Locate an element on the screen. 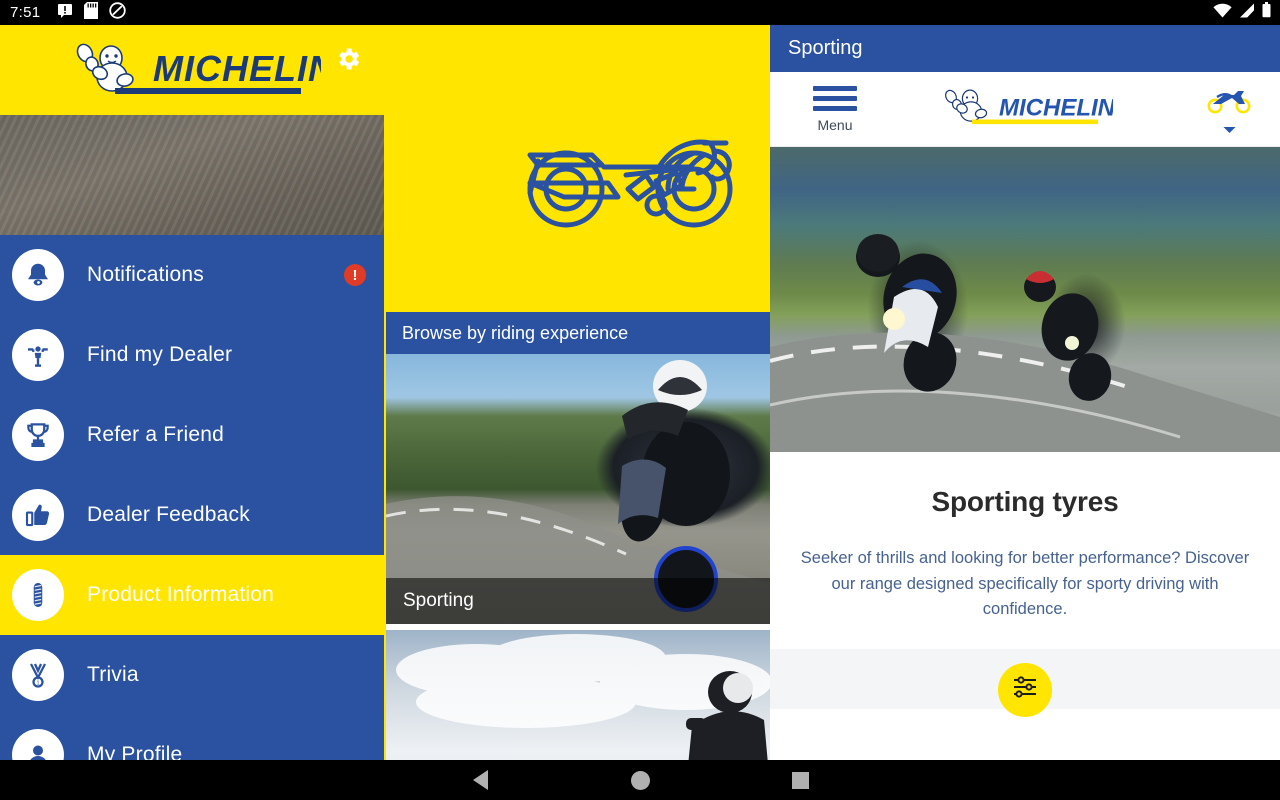  hamburger-icon is located at coordinates (835, 101).